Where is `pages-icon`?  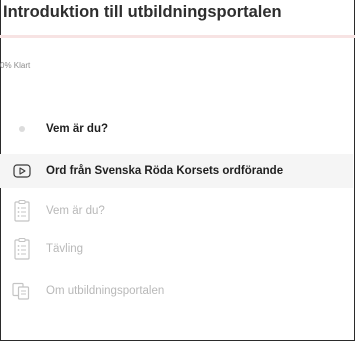 pages-icon is located at coordinates (22, 291).